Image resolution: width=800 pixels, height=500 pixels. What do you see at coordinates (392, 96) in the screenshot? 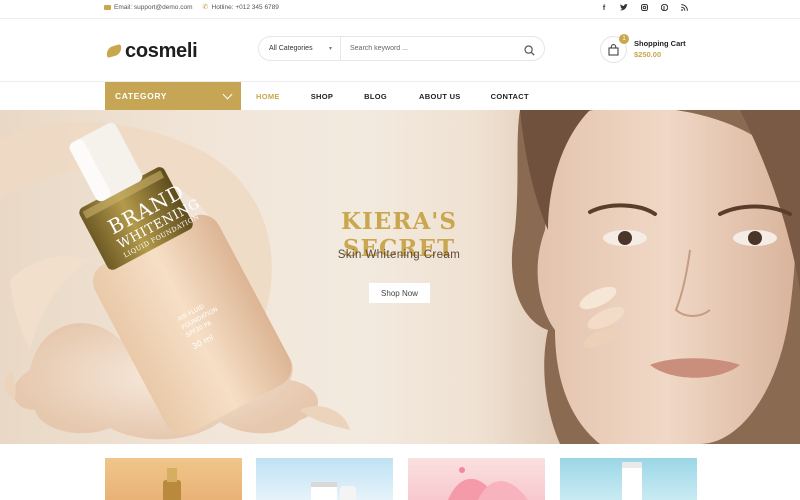
I see `nav-menu: HOME SHOP BLOG ABOUT US CONTACT` at bounding box center [392, 96].